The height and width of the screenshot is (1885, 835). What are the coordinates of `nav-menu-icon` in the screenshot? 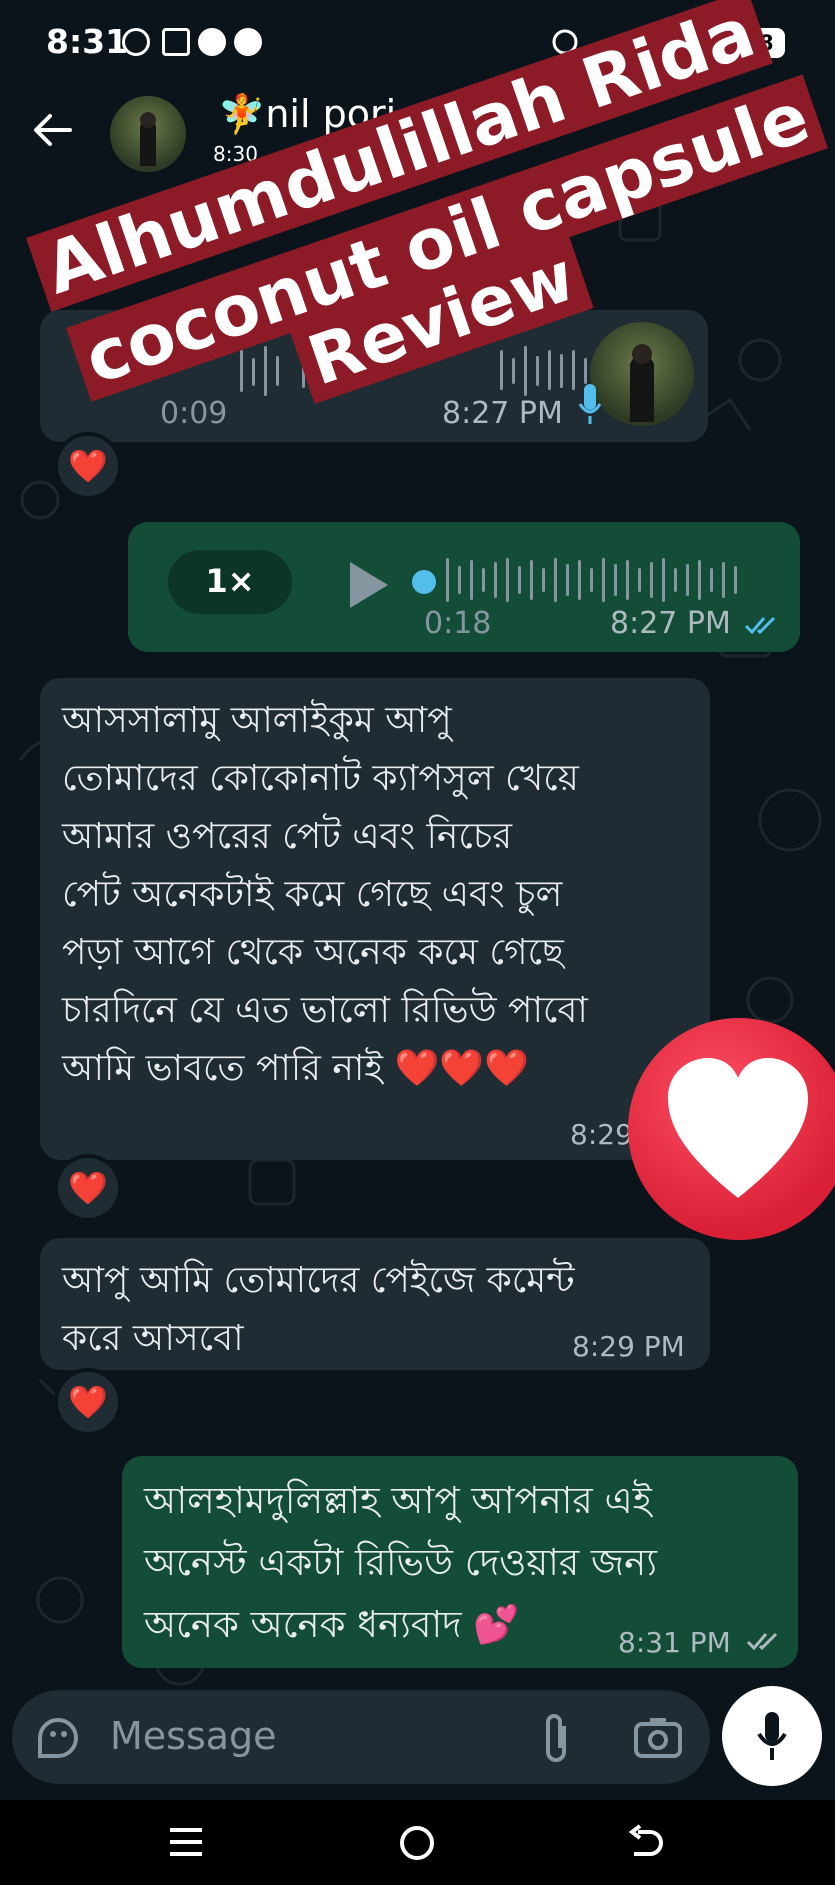 It's located at (186, 1842).